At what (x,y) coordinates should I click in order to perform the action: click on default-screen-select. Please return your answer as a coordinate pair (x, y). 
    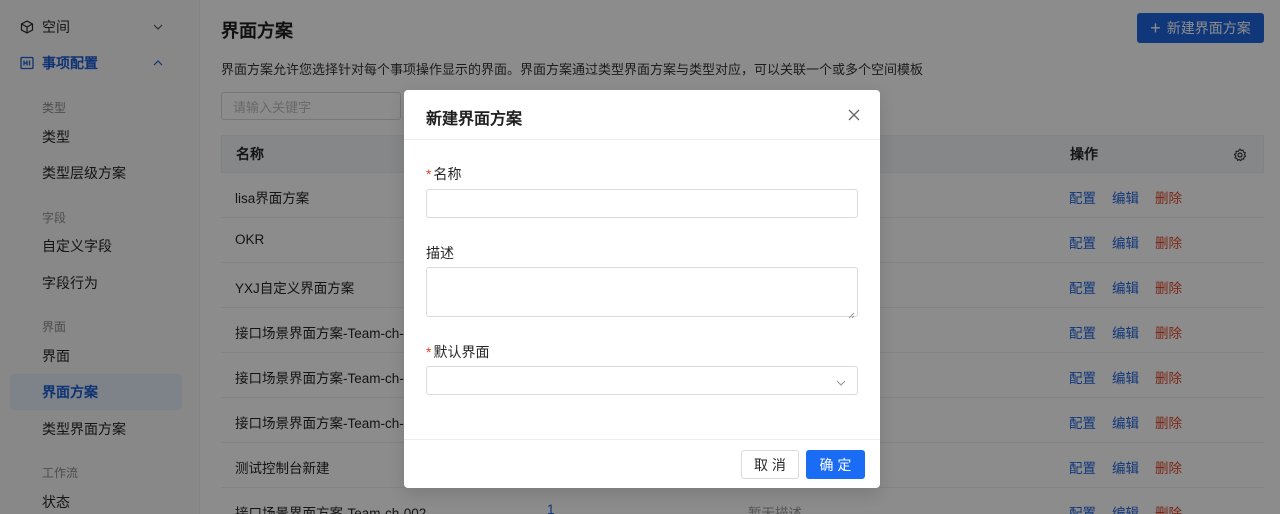
    Looking at the image, I should click on (642, 380).